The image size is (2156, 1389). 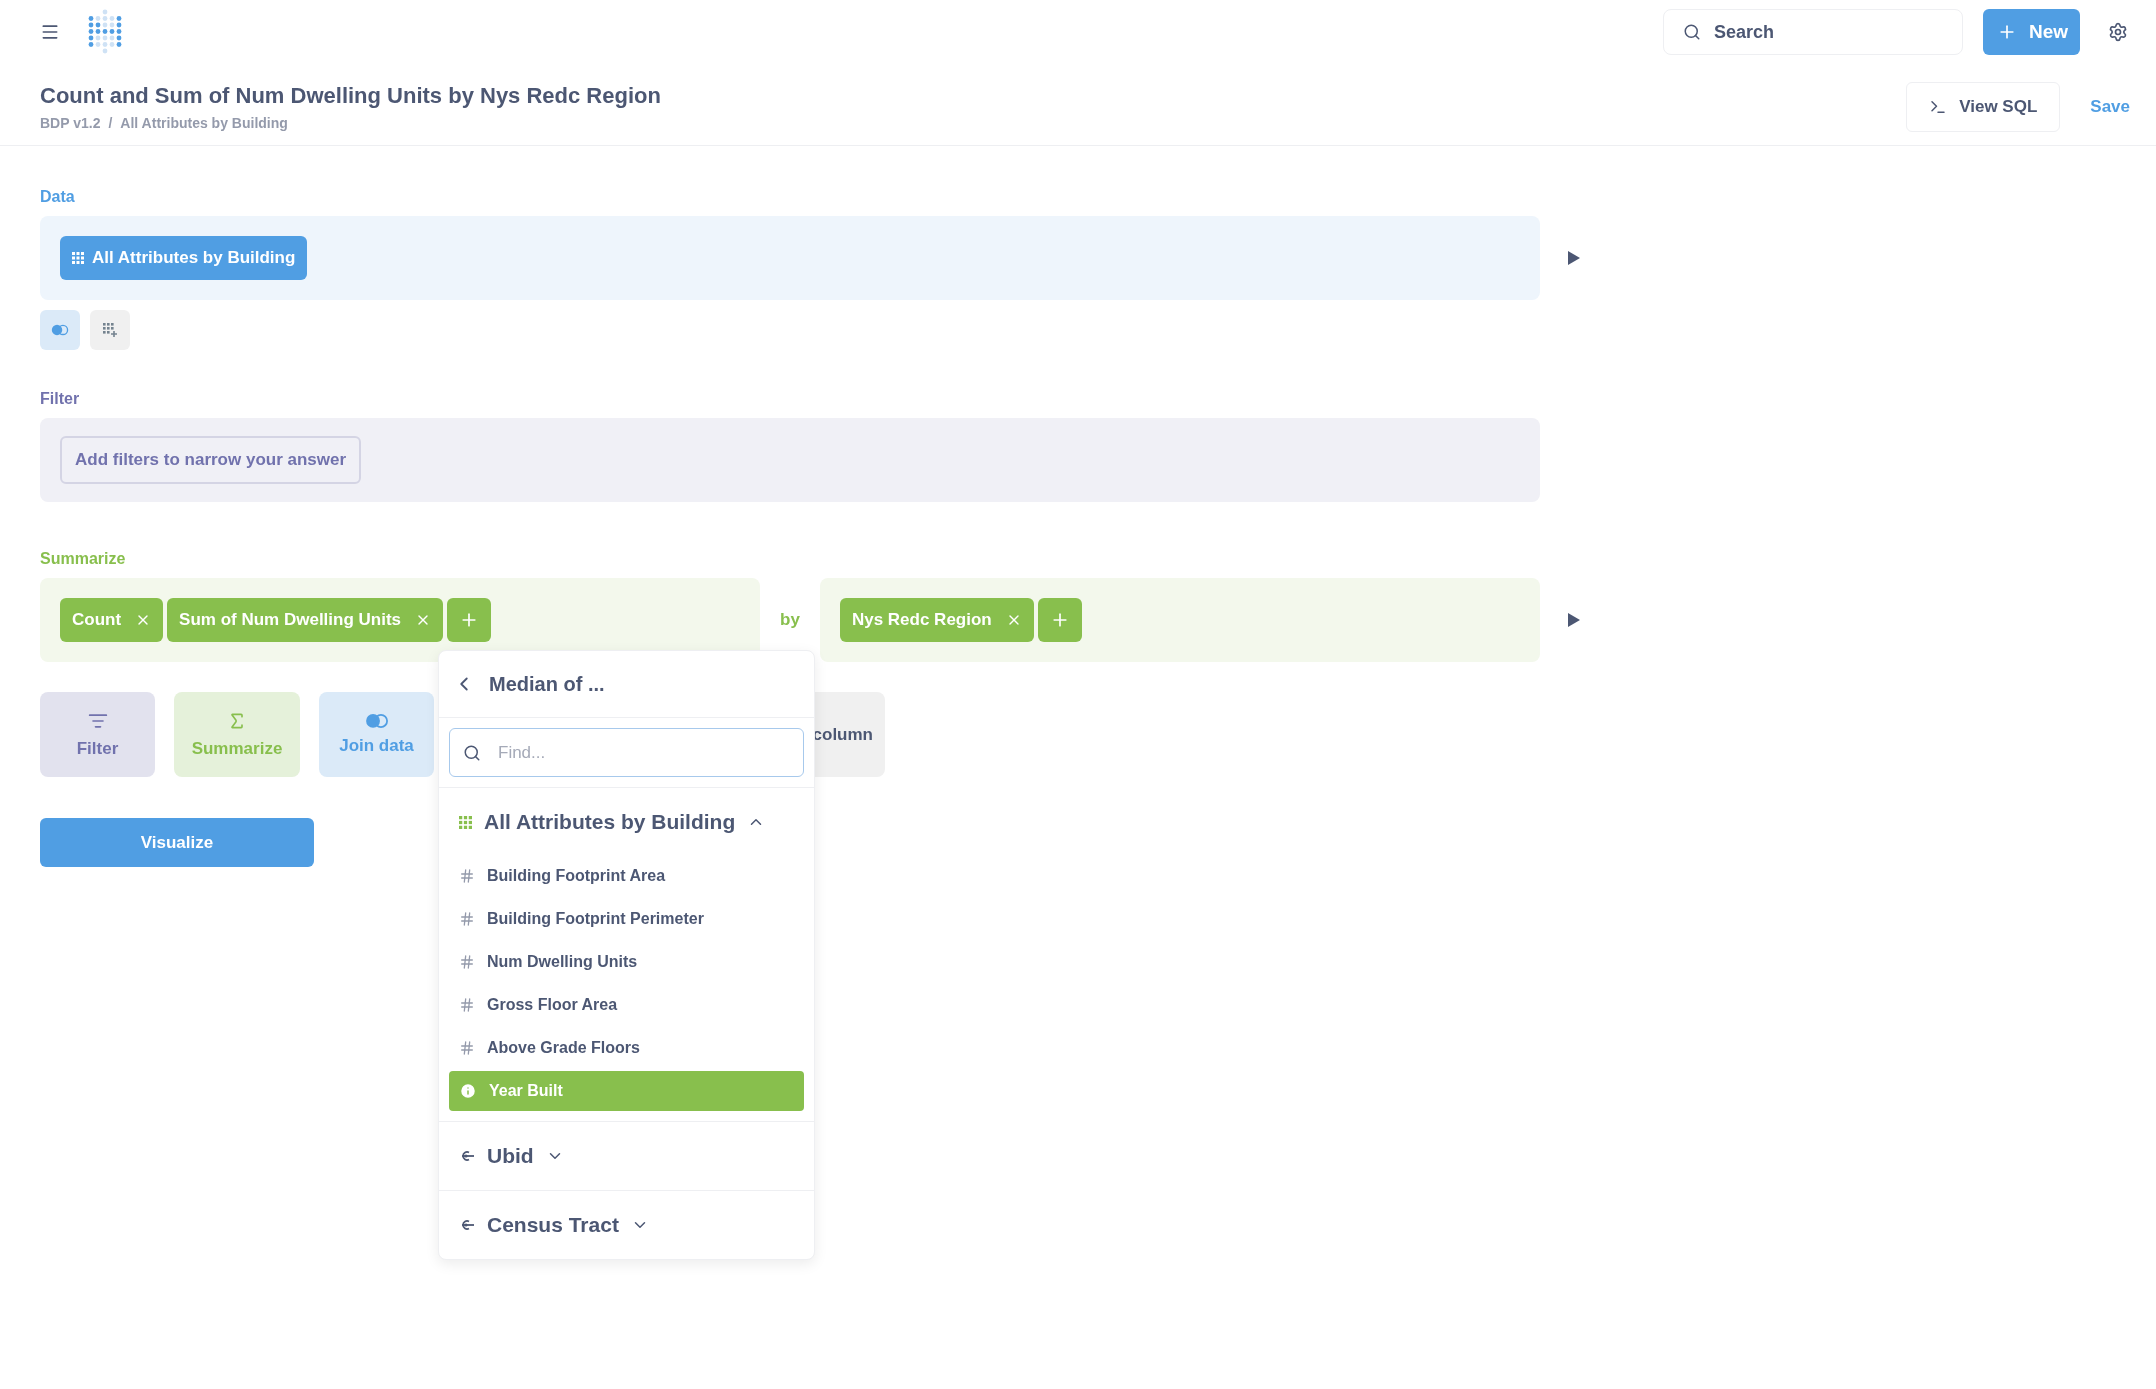 I want to click on action-button: Join data, so click(x=376, y=734).